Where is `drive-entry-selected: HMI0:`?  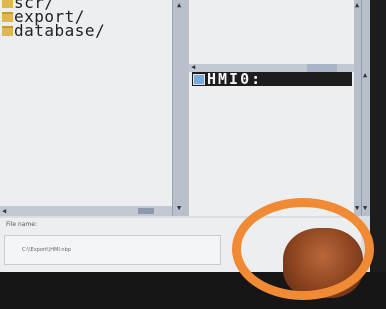 drive-entry-selected: HMI0: is located at coordinates (272, 79).